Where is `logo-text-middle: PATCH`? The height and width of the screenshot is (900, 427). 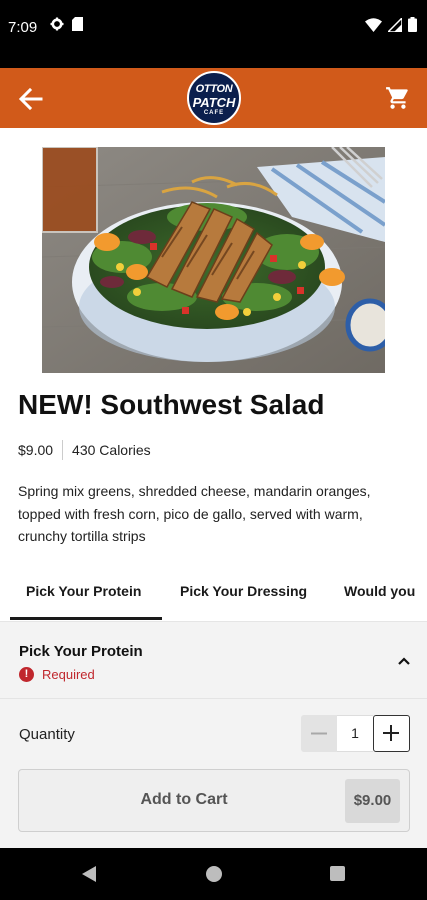 logo-text-middle: PATCH is located at coordinates (214, 102).